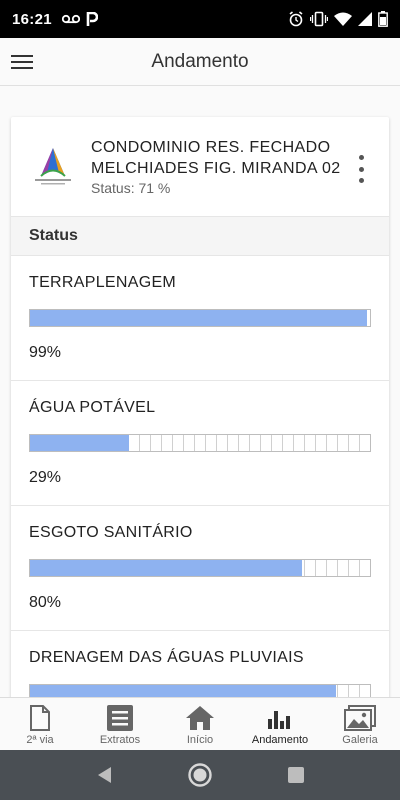  I want to click on progress-item-label: ESGOTO SANITÁRIO, so click(111, 532).